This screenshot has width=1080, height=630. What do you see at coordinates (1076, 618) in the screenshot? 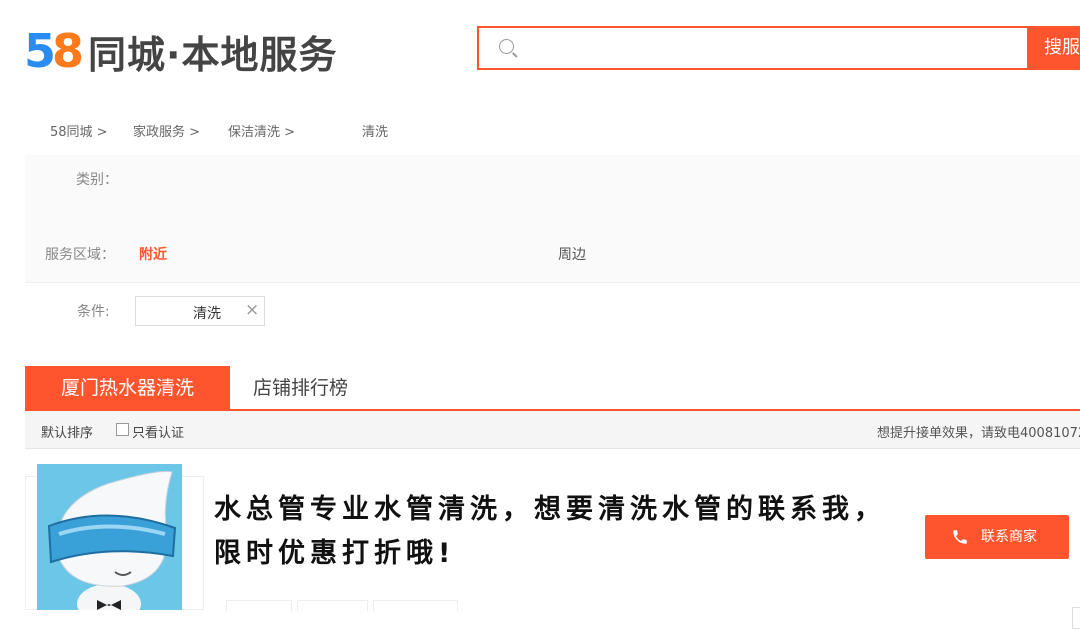
I see `scroll-top-tab` at bounding box center [1076, 618].